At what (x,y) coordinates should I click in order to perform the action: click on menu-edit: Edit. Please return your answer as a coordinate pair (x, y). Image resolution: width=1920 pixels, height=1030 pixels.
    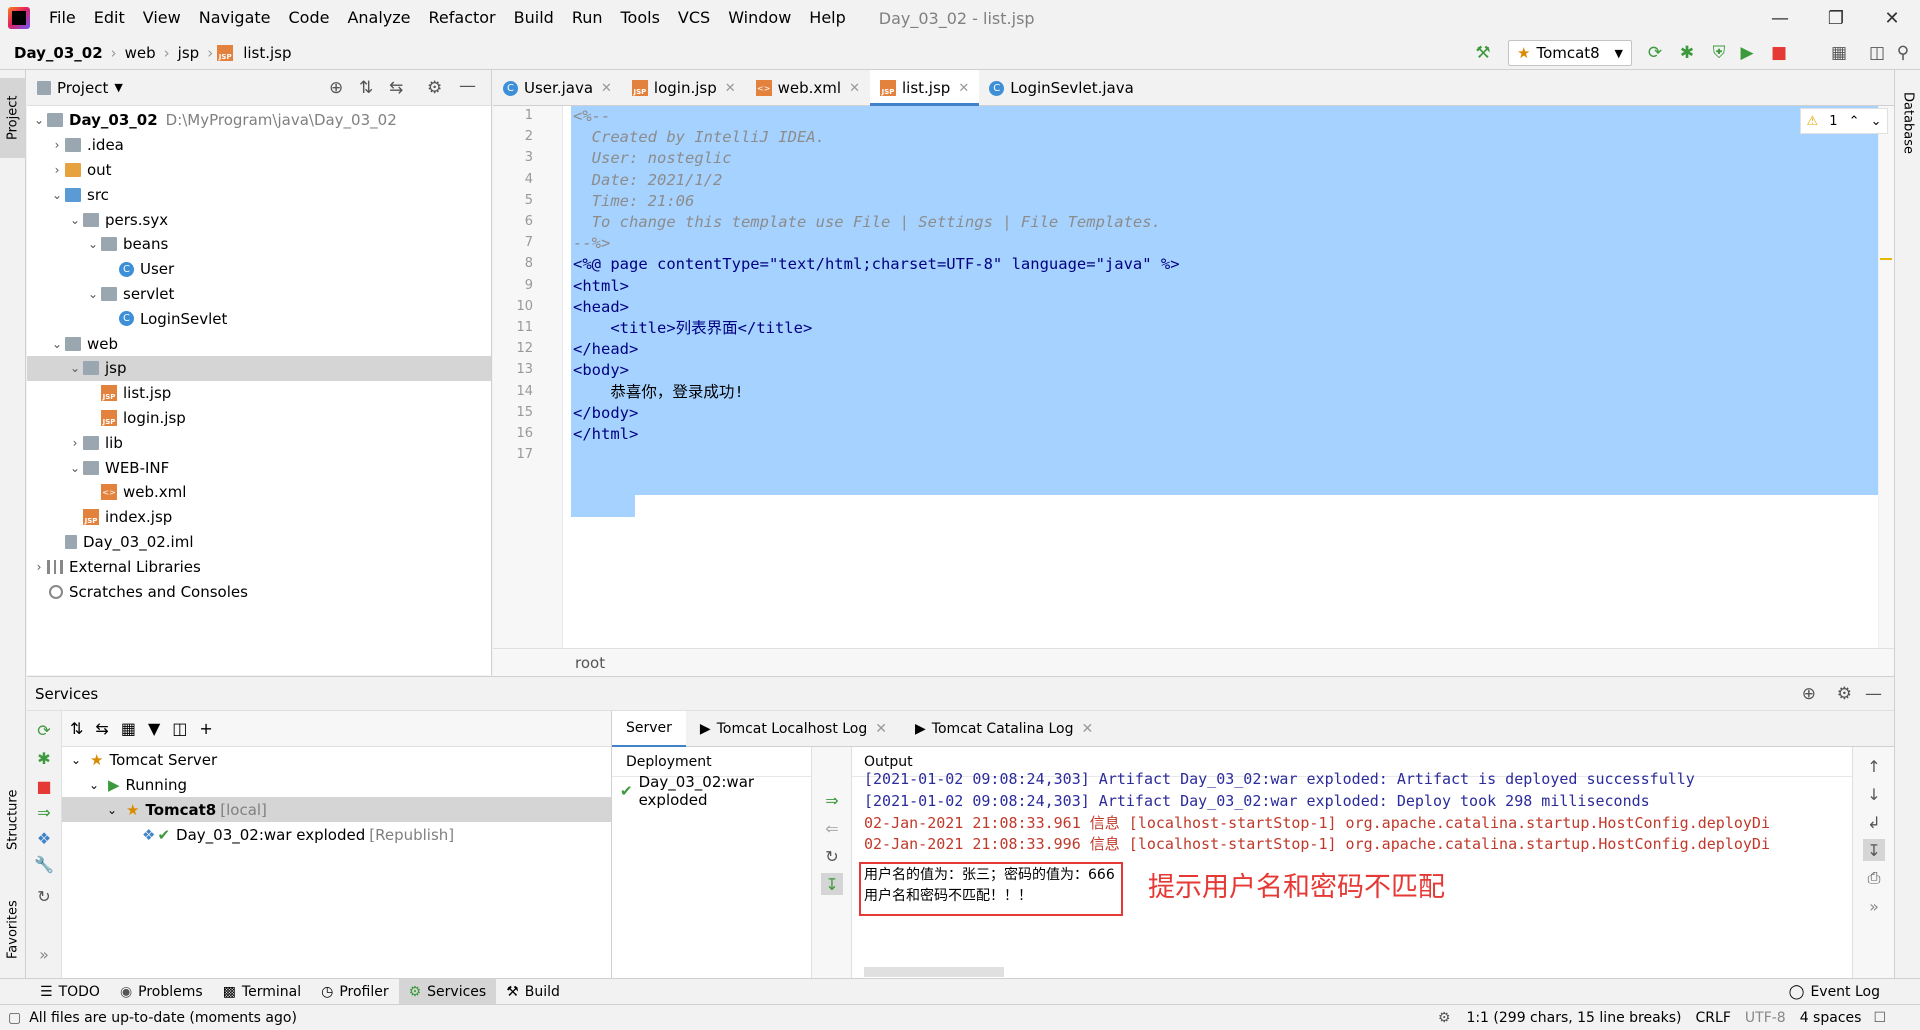
    Looking at the image, I should click on (109, 18).